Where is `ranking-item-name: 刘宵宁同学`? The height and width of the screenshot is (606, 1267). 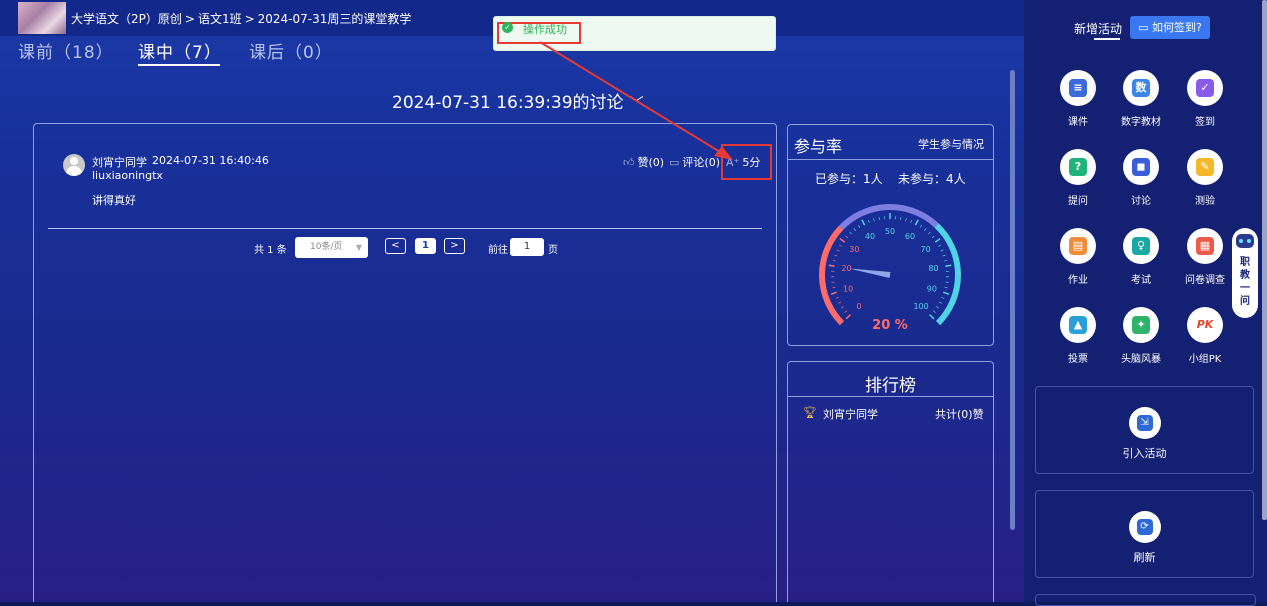 ranking-item-name: 刘宵宁同学 is located at coordinates (850, 414).